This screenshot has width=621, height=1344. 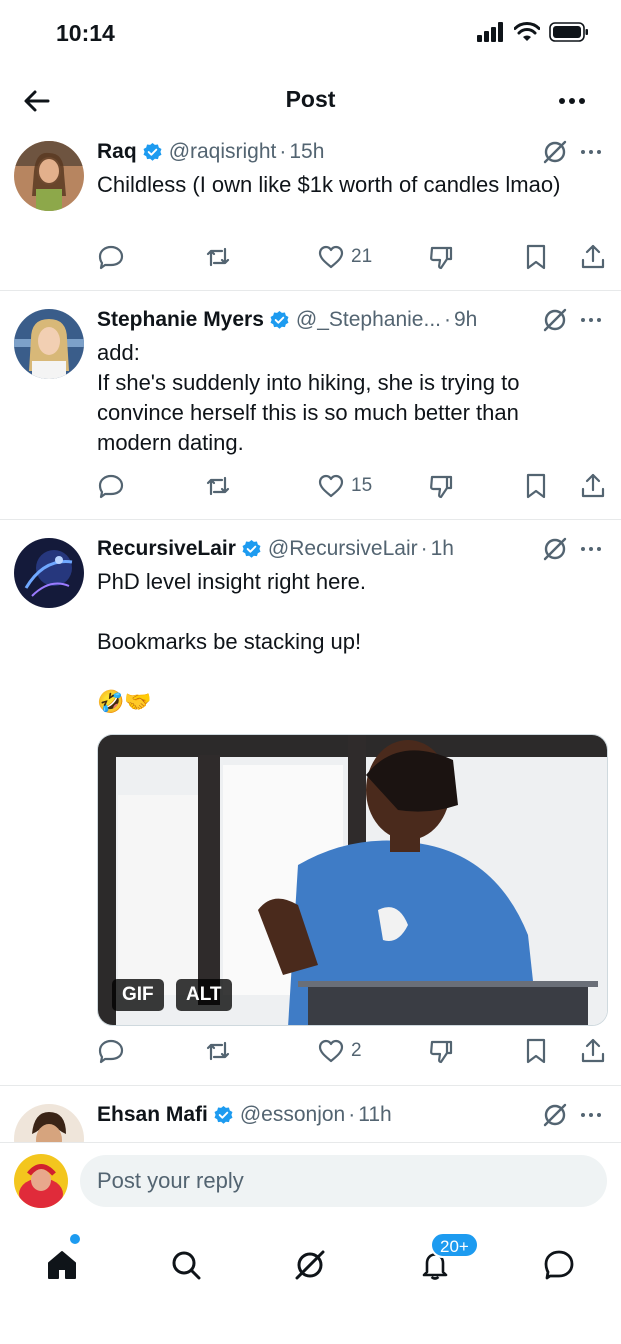 I want to click on tab-grok, so click(x=310, y=1265).